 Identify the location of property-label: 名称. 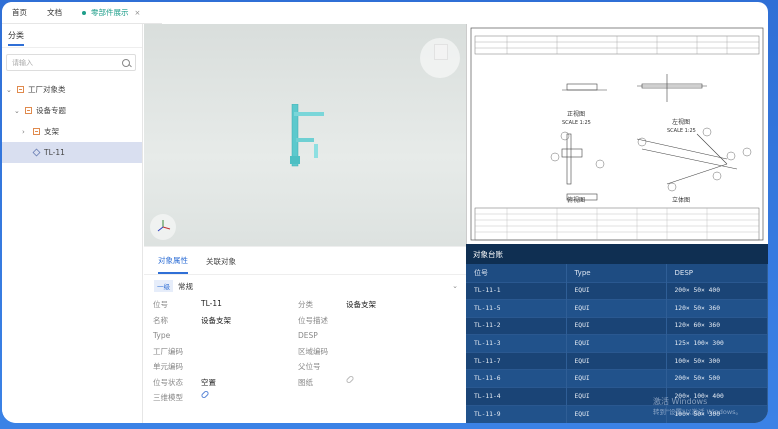
(160, 320).